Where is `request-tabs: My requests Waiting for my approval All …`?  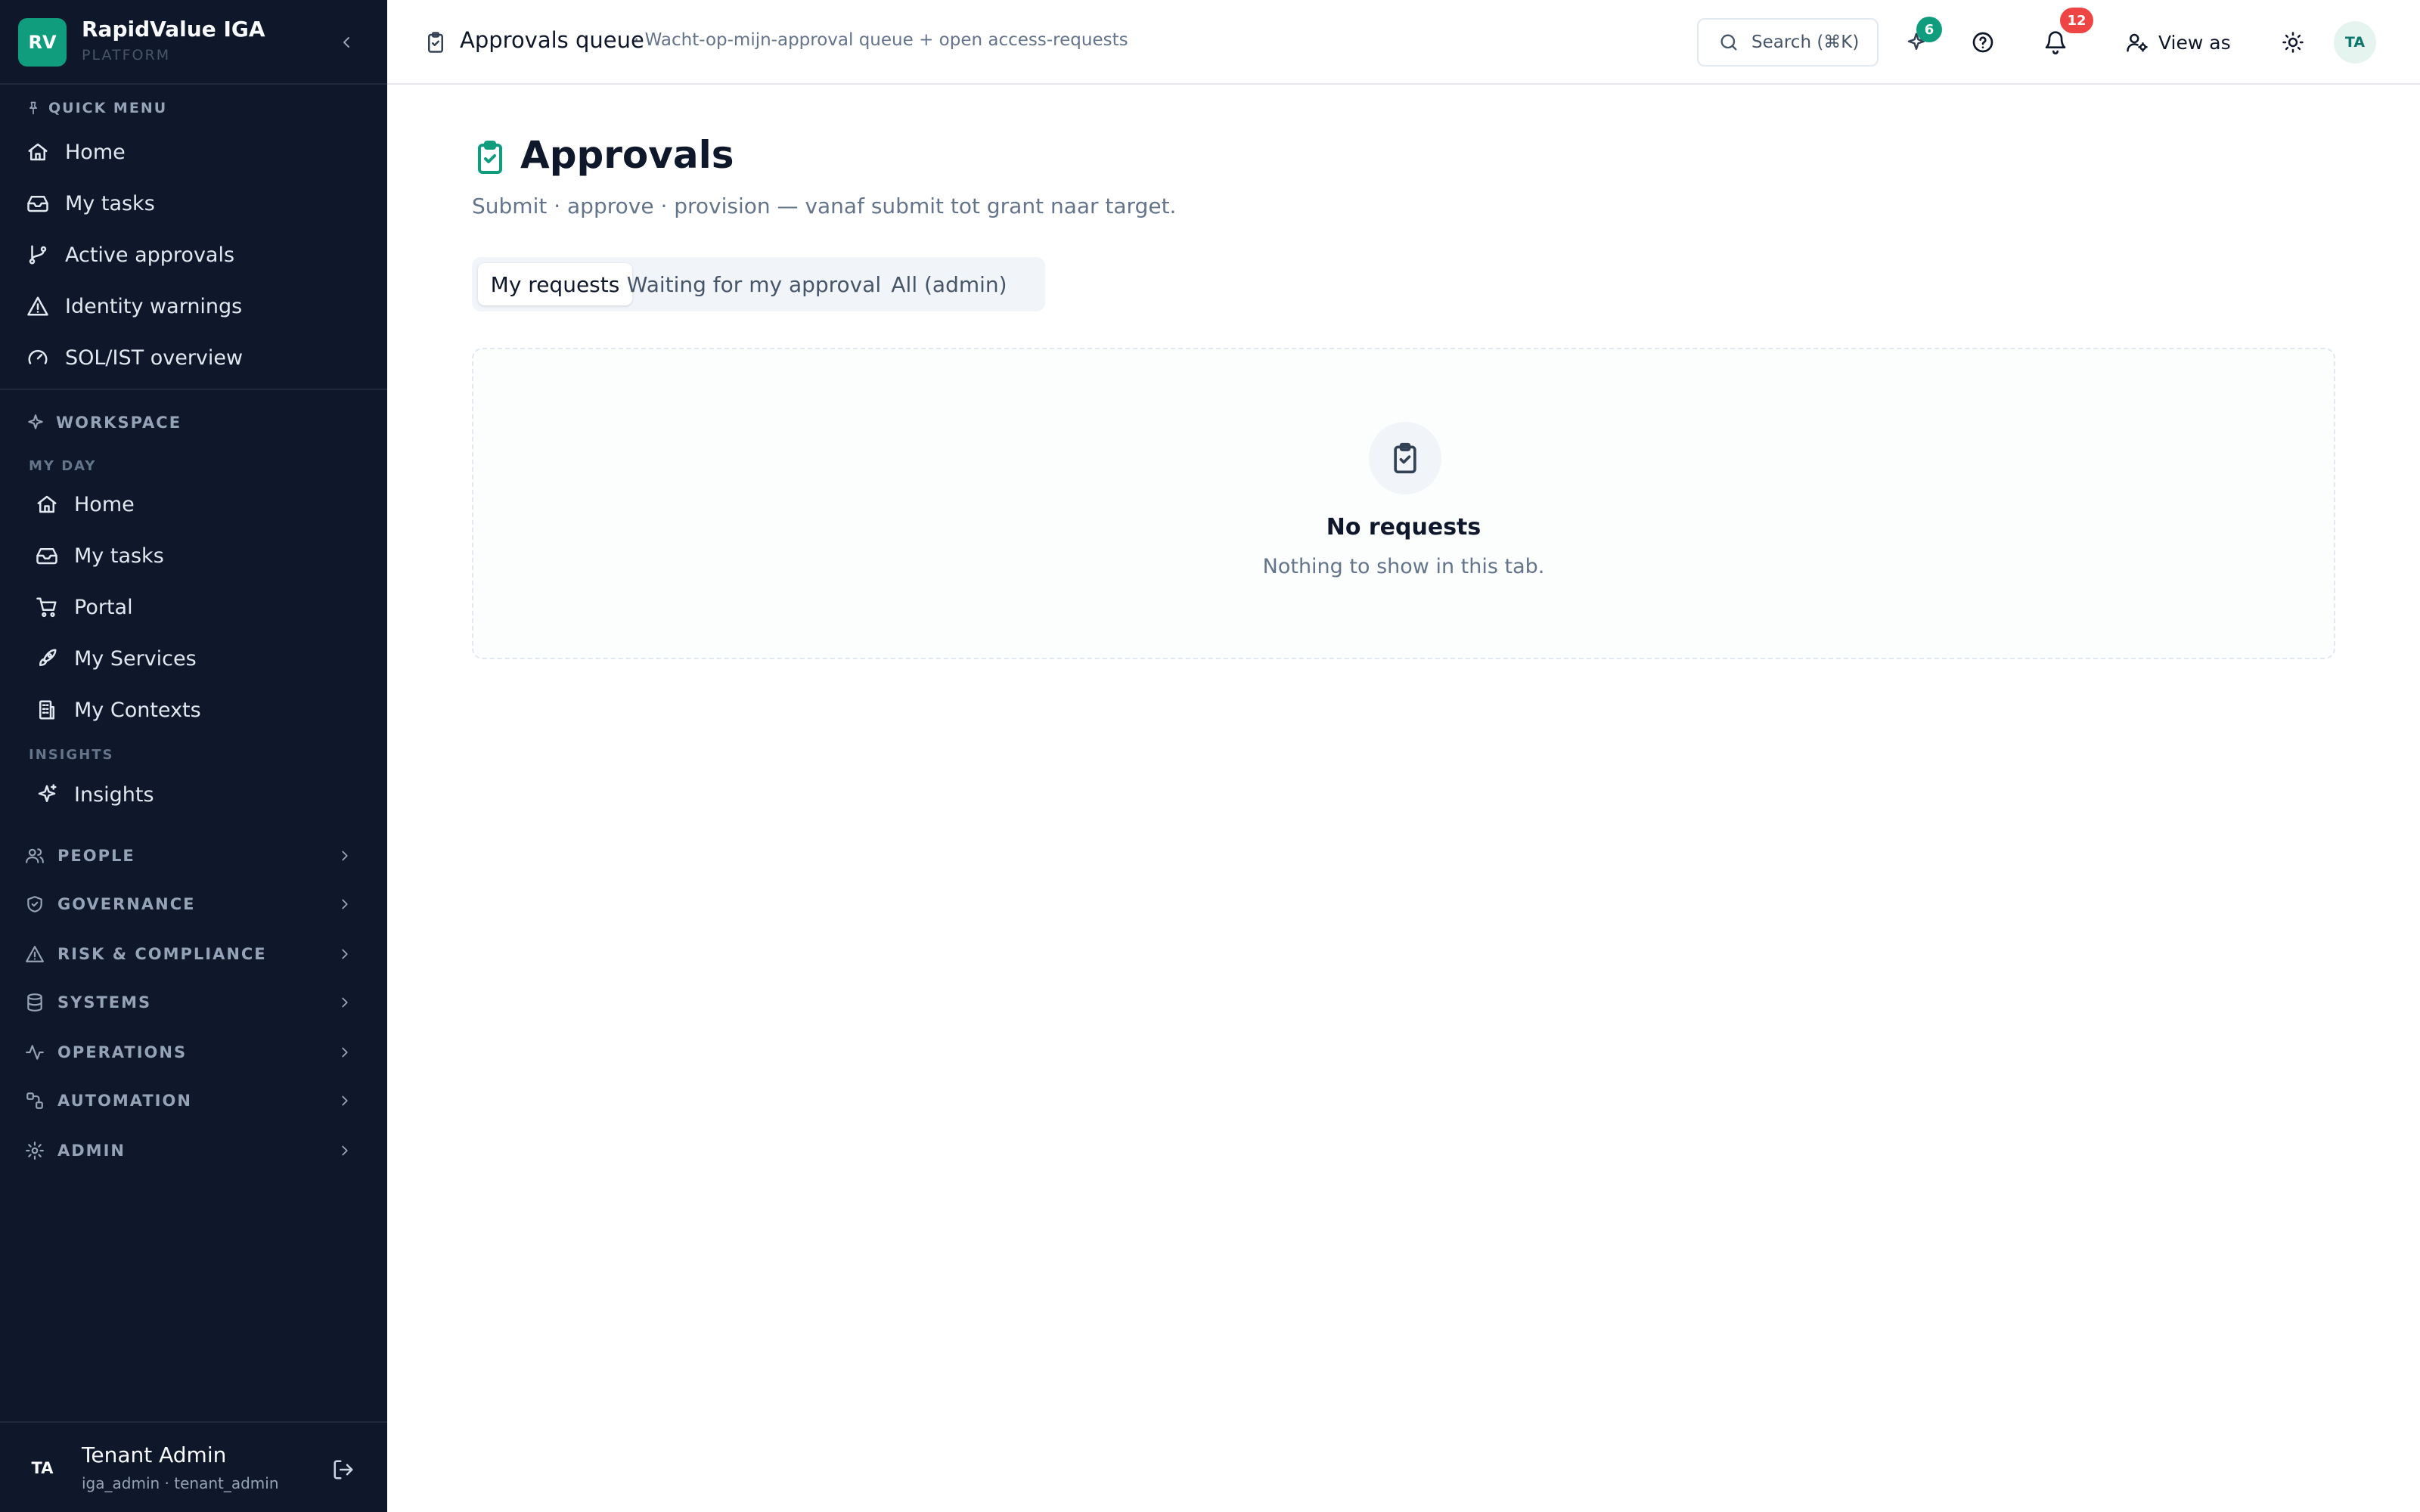
request-tabs: My requests Waiting for my approval All … is located at coordinates (758, 284).